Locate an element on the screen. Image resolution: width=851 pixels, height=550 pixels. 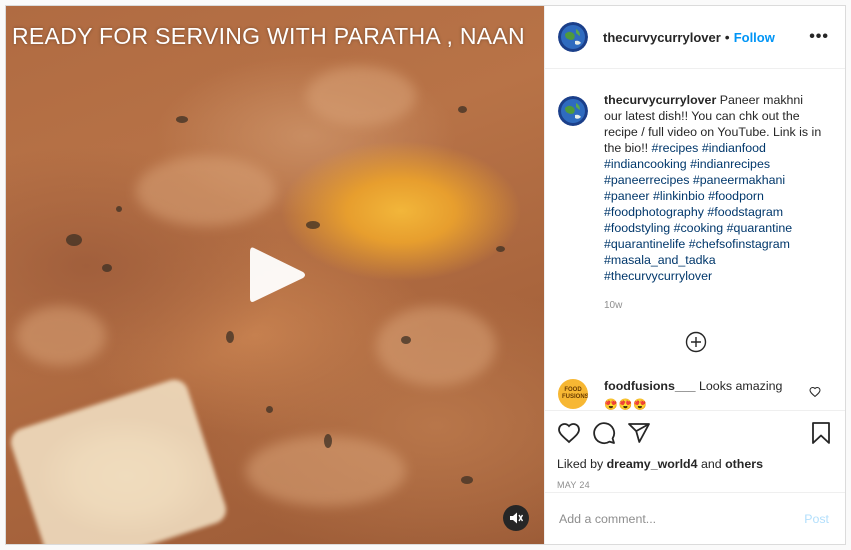
hashtag-link: #foodstagram is located at coordinates (745, 212).